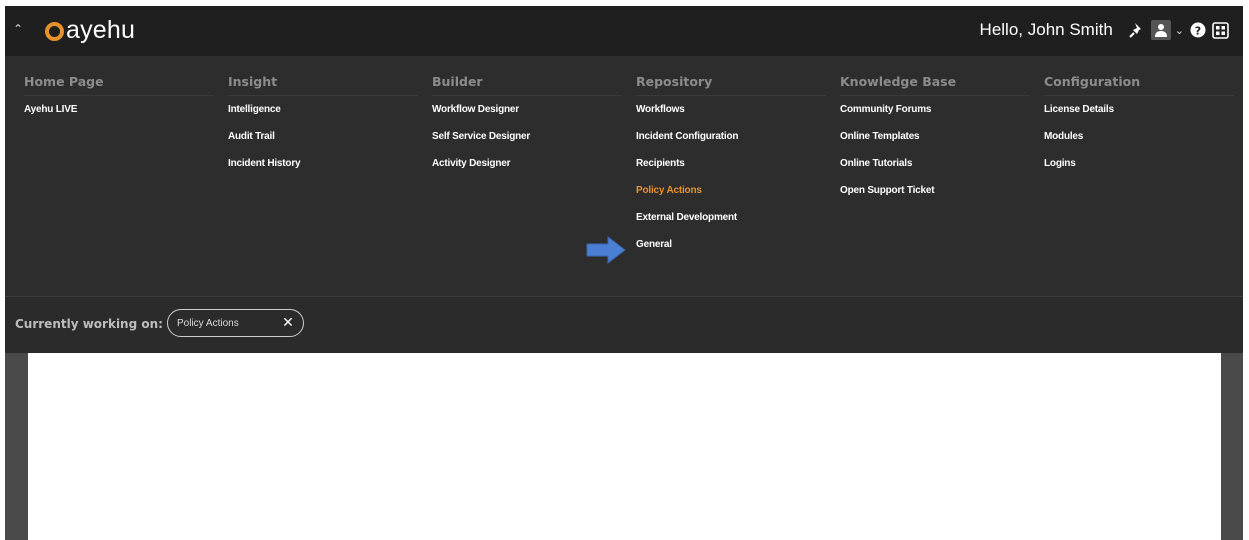 The width and height of the screenshot is (1249, 540). What do you see at coordinates (323, 171) in the screenshot?
I see `menu-item-incident-history: Incident History` at bounding box center [323, 171].